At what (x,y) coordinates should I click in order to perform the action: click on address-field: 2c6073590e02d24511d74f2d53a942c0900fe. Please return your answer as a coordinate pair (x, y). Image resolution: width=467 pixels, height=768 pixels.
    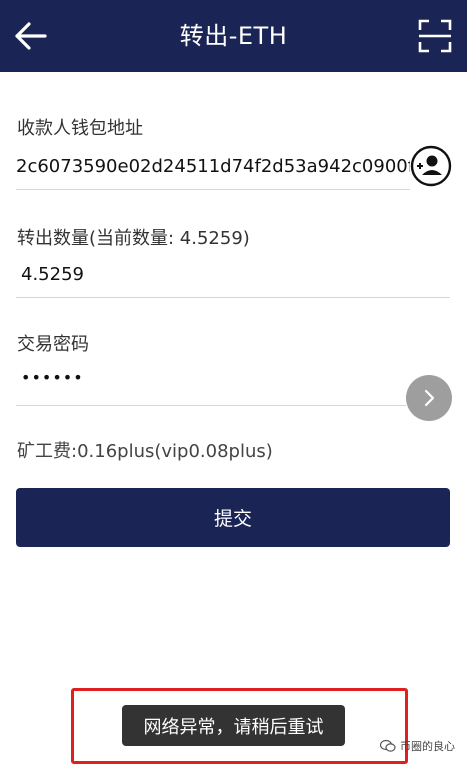
    Looking at the image, I should click on (213, 170).